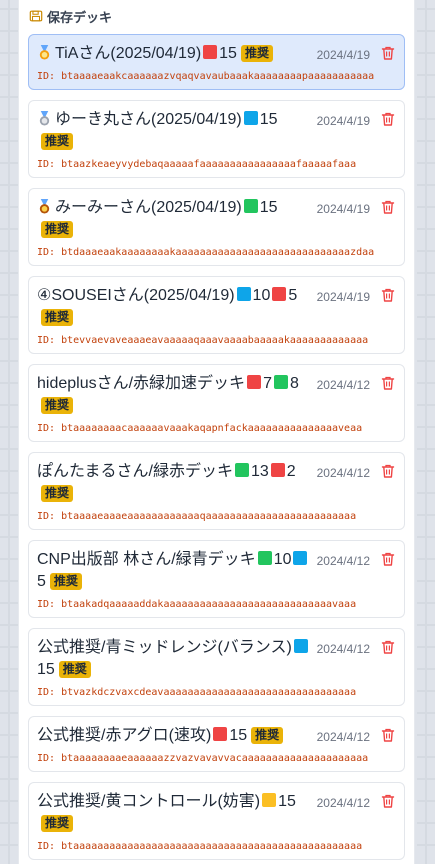  Describe the element at coordinates (148, 207) in the screenshot. I see `deck-name: みーみーさん(2025/04/19)` at that location.